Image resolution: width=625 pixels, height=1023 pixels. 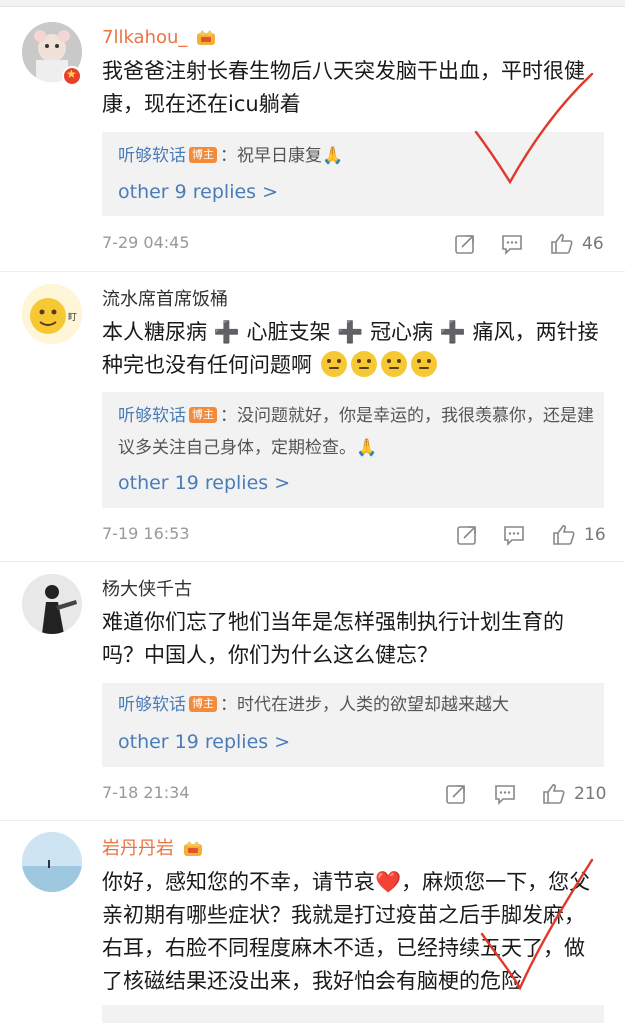 What do you see at coordinates (238, 882) in the screenshot?
I see `comment-text-part: 你好，感知您的不幸，请节哀` at bounding box center [238, 882].